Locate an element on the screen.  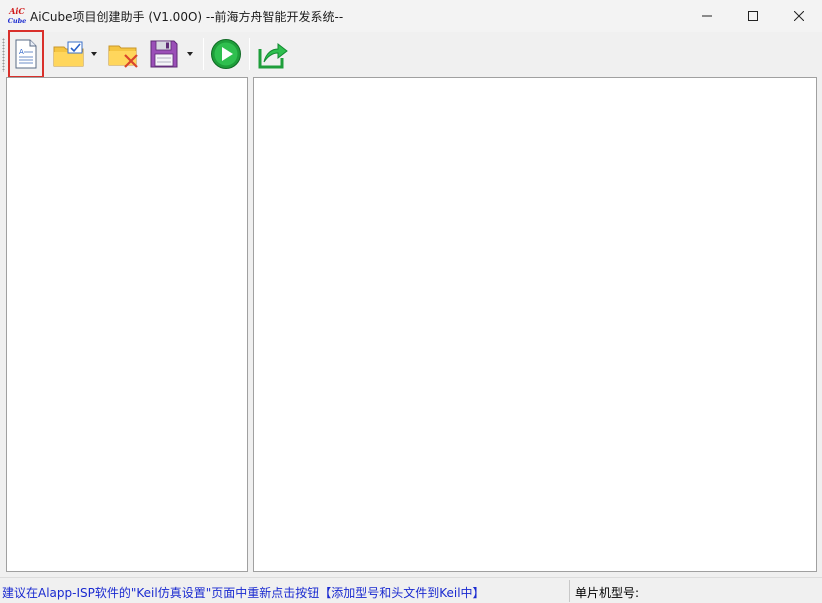
run-button is located at coordinates (226, 54).